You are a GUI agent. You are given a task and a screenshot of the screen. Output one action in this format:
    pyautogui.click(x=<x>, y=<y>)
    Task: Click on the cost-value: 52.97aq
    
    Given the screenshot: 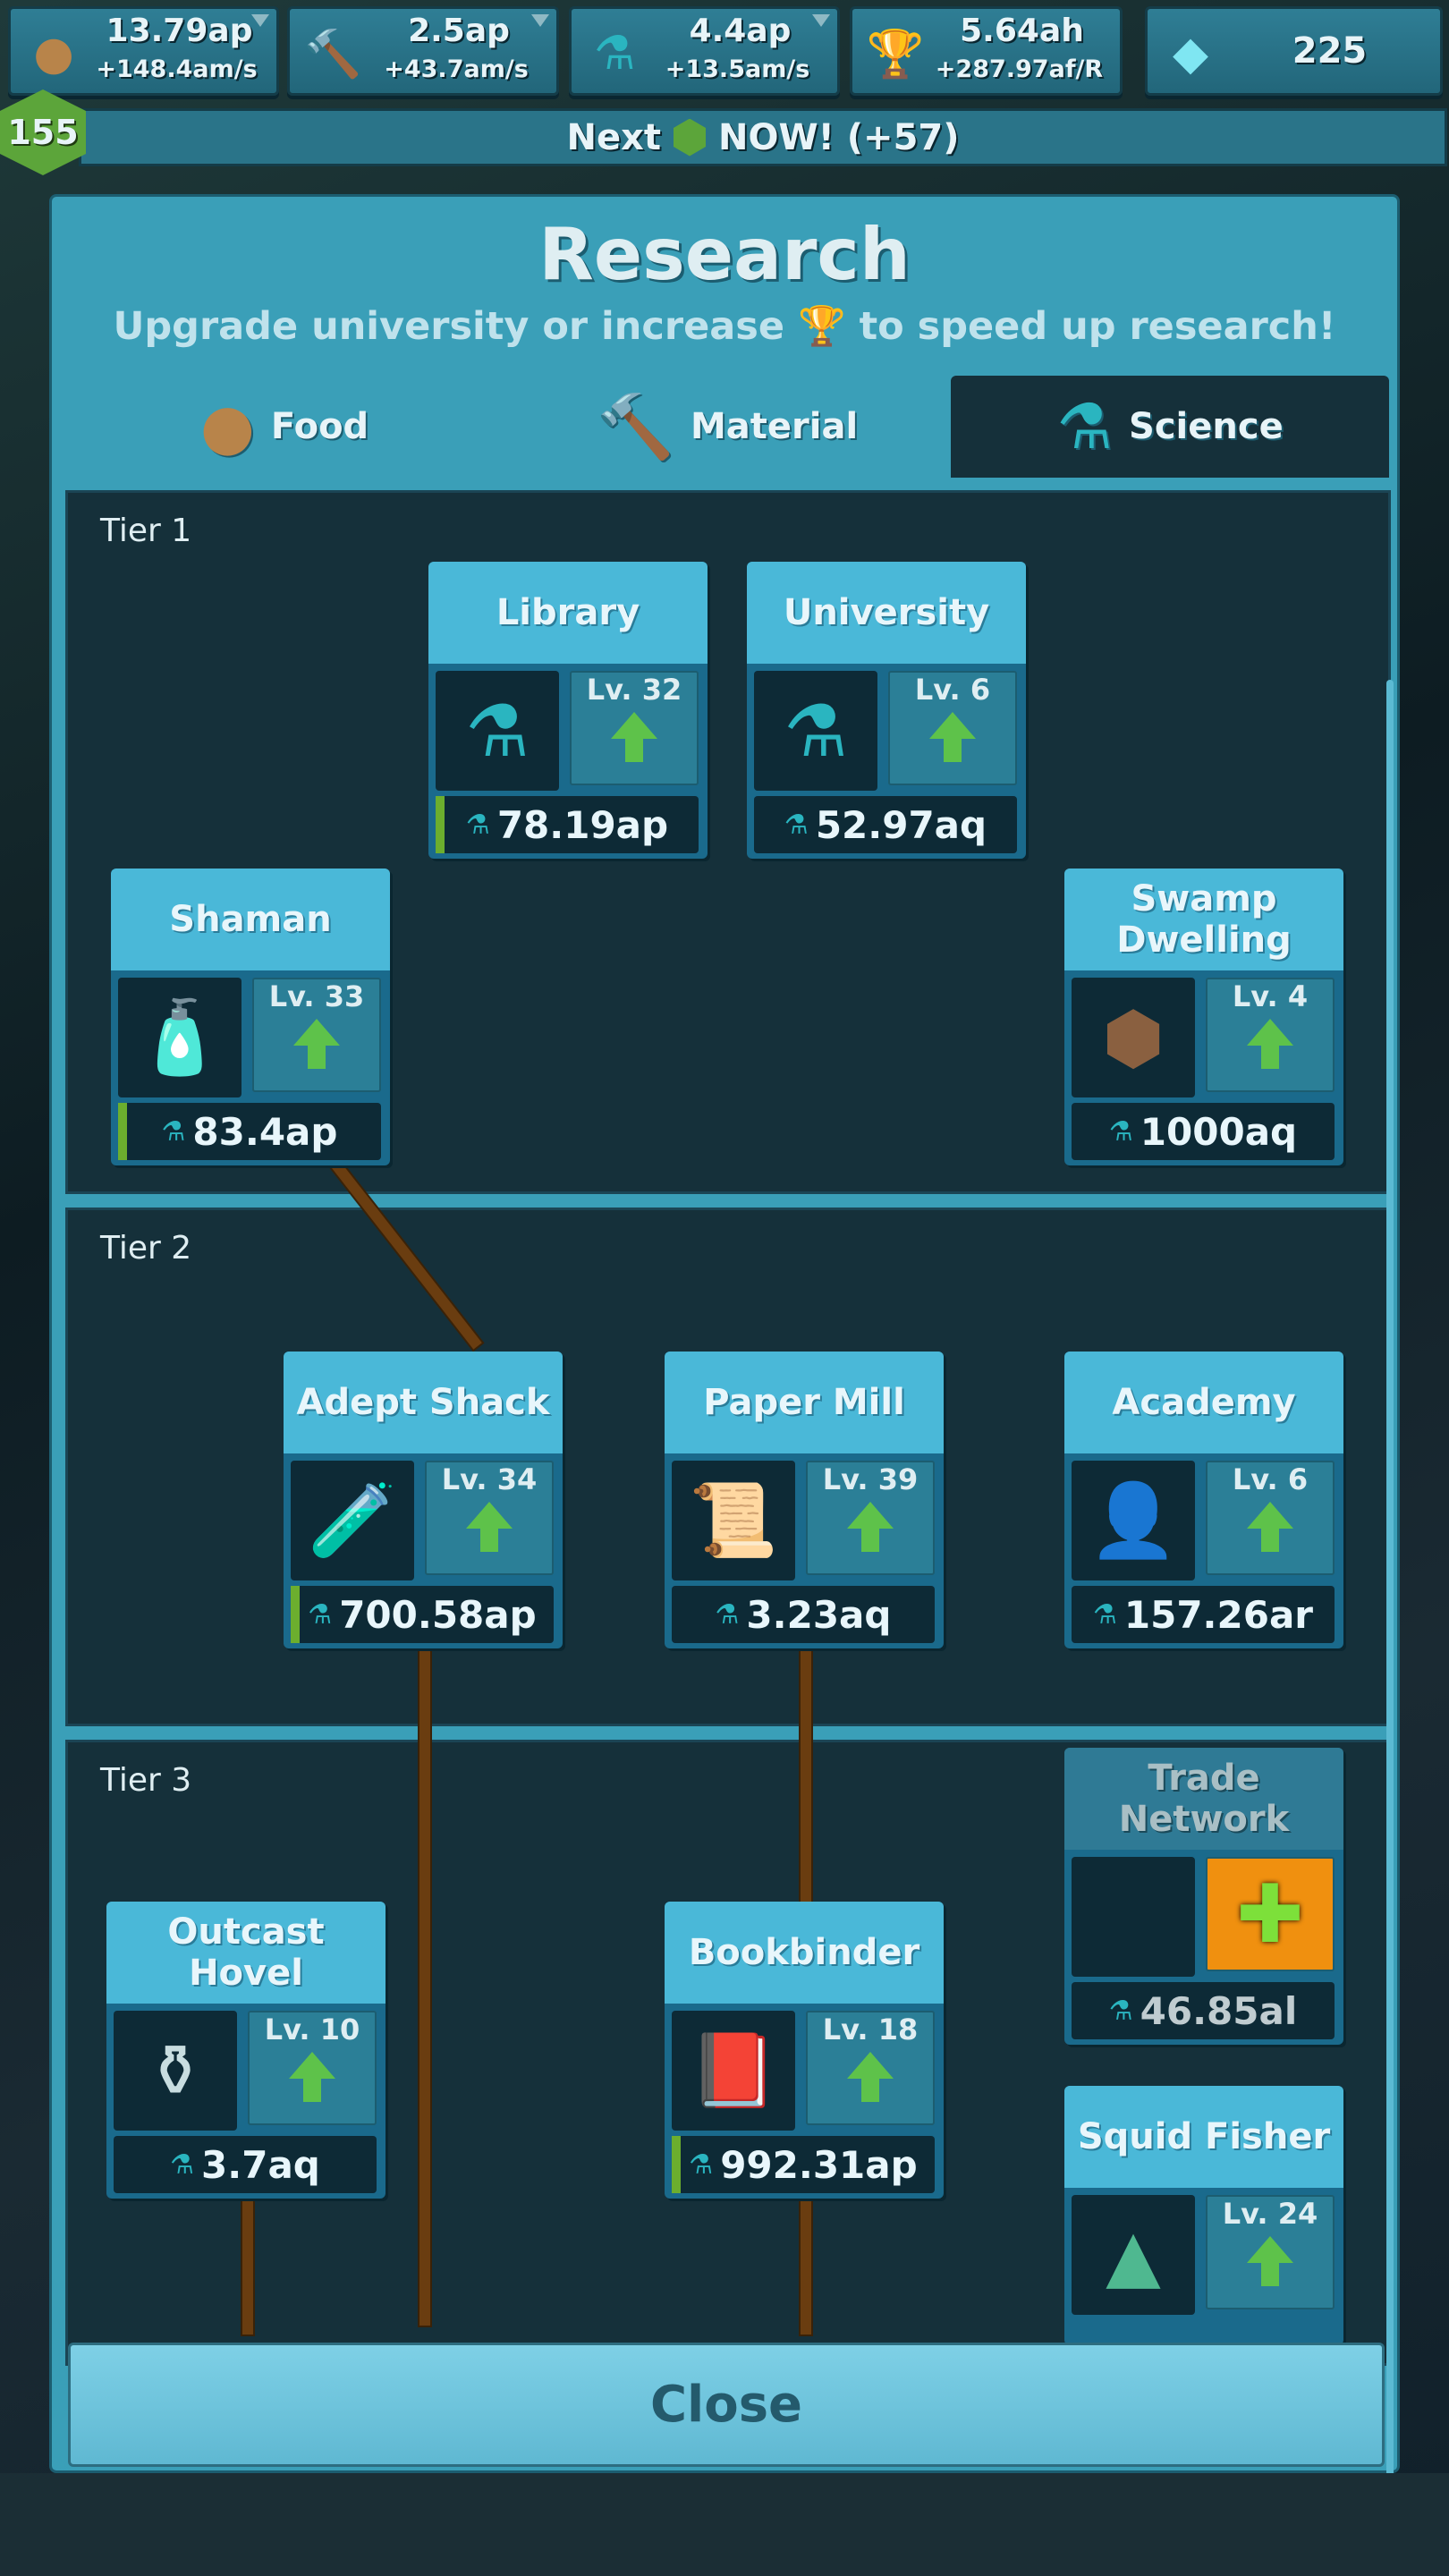 What is the action you would take?
    pyautogui.click(x=901, y=824)
    